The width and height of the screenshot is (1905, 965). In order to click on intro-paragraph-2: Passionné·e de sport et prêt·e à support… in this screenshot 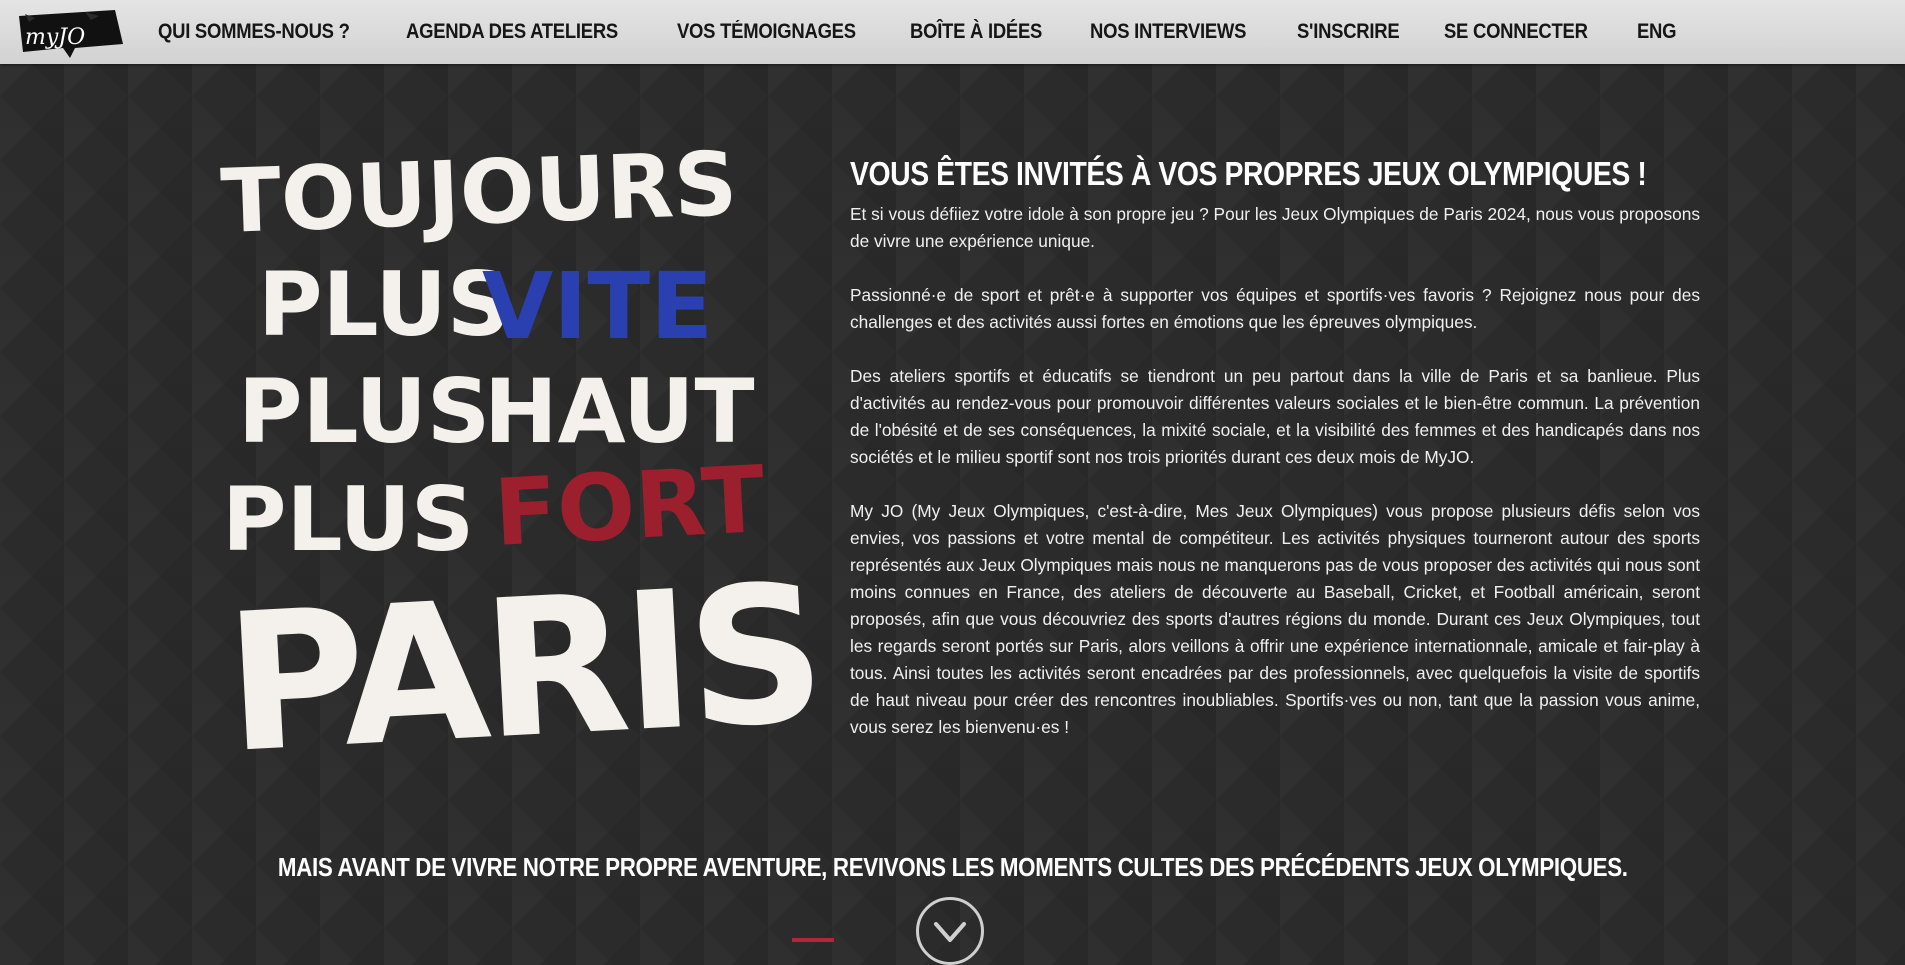, I will do `click(1275, 308)`.